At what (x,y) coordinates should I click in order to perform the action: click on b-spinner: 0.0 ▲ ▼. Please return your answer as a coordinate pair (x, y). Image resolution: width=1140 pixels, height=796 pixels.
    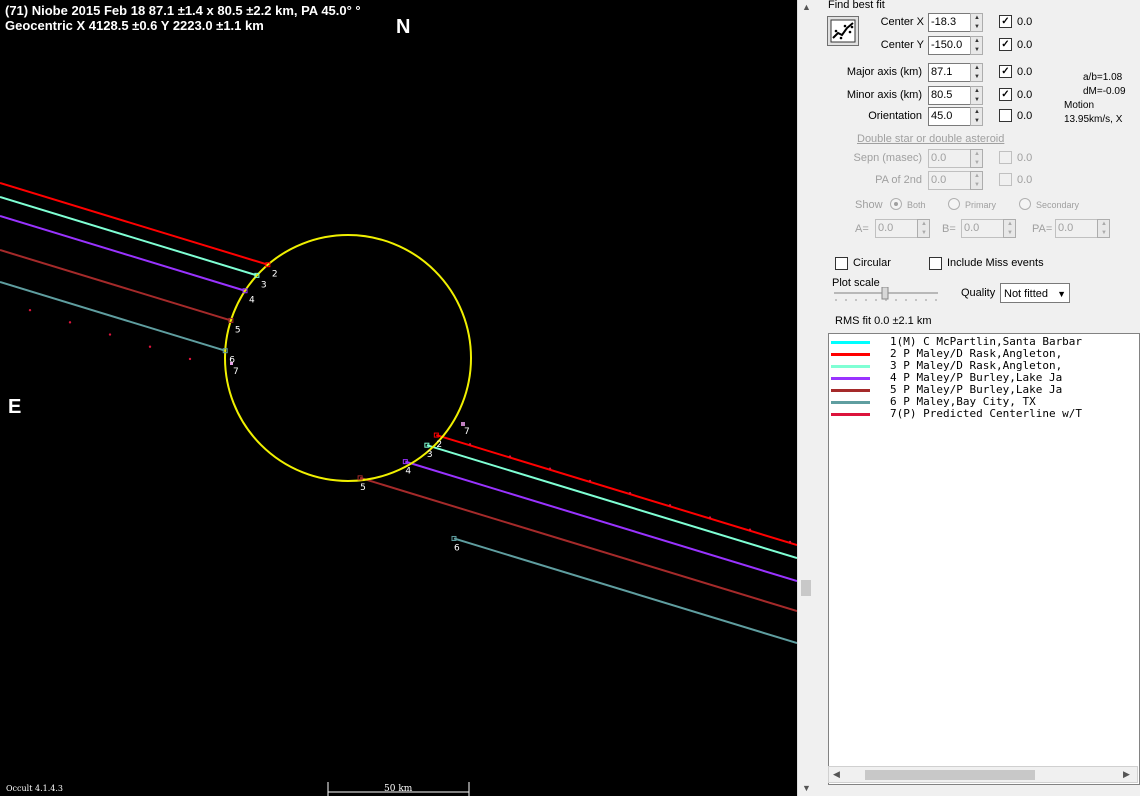
    Looking at the image, I should click on (989, 228).